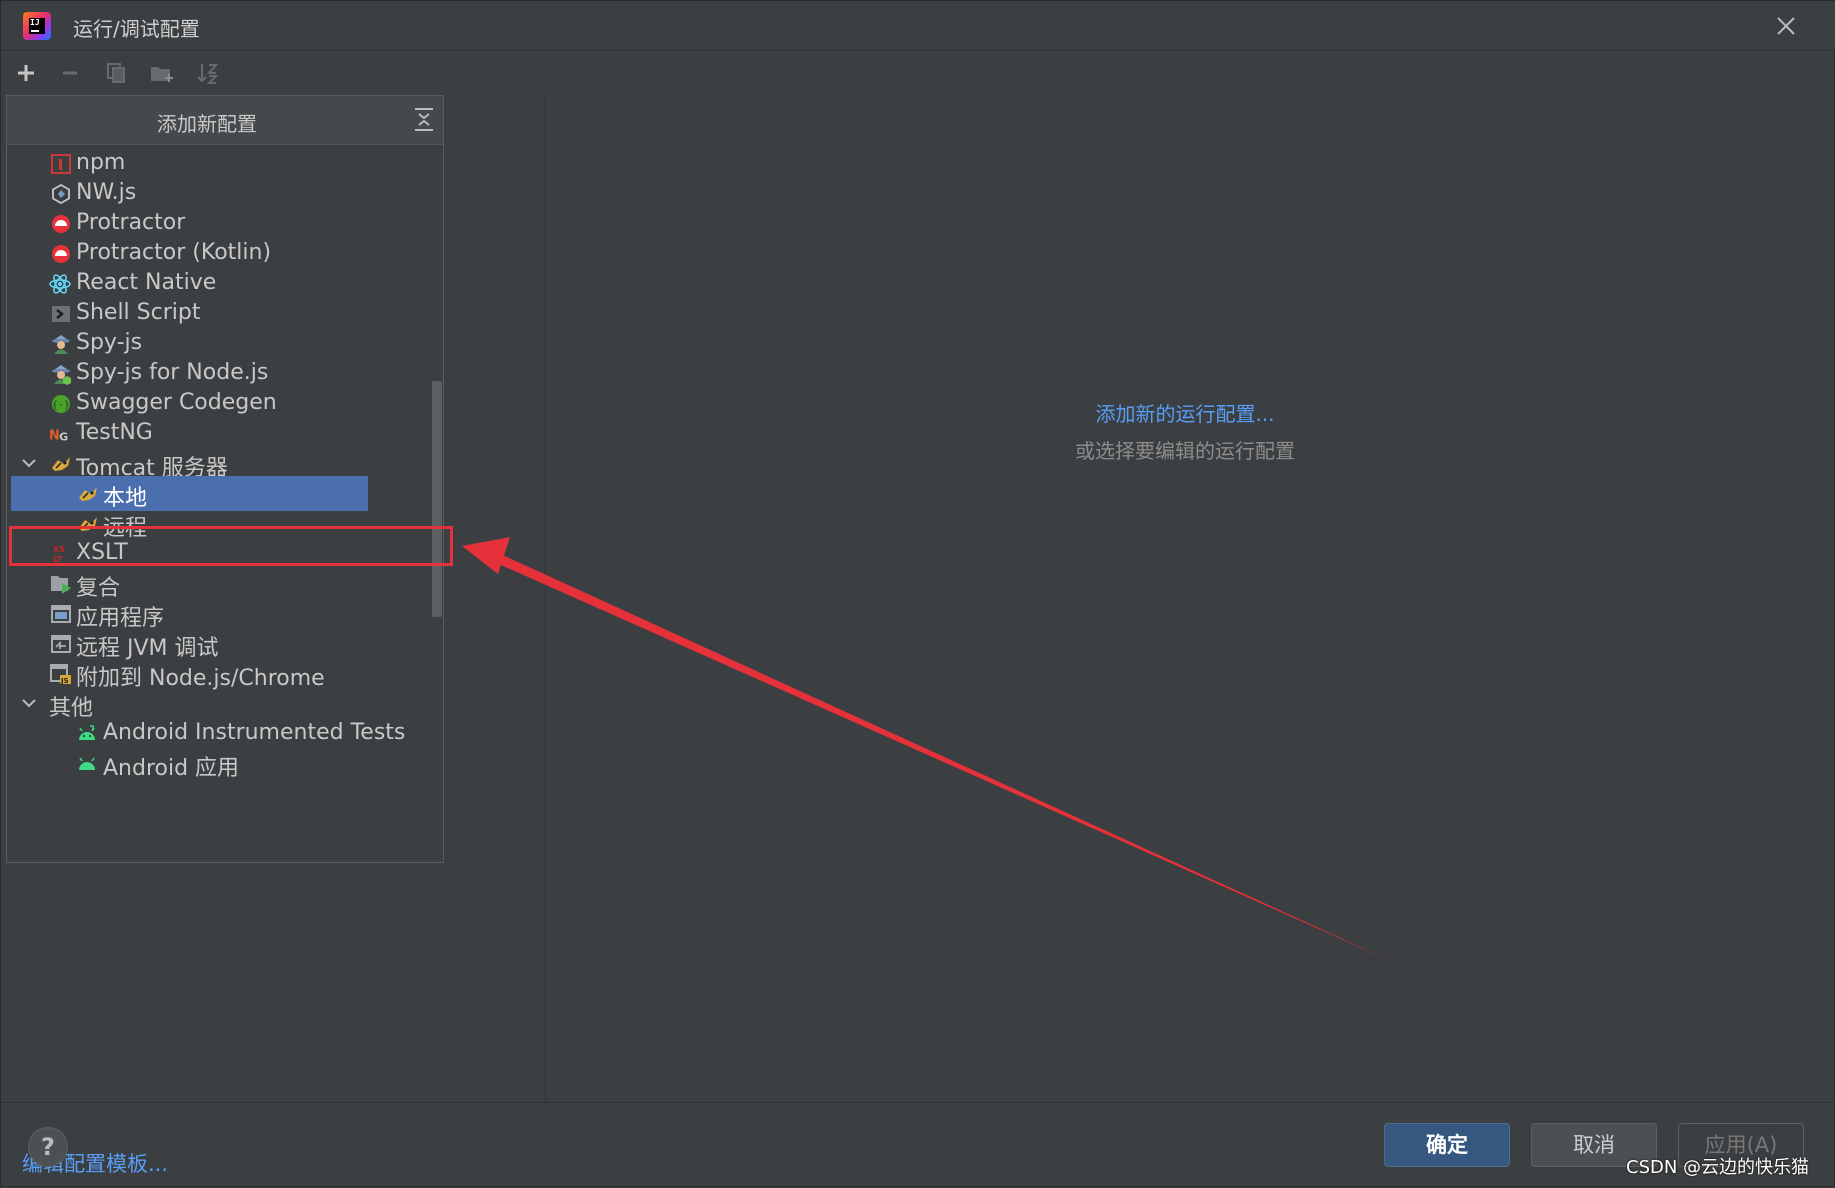  I want to click on close-icon, so click(1786, 26).